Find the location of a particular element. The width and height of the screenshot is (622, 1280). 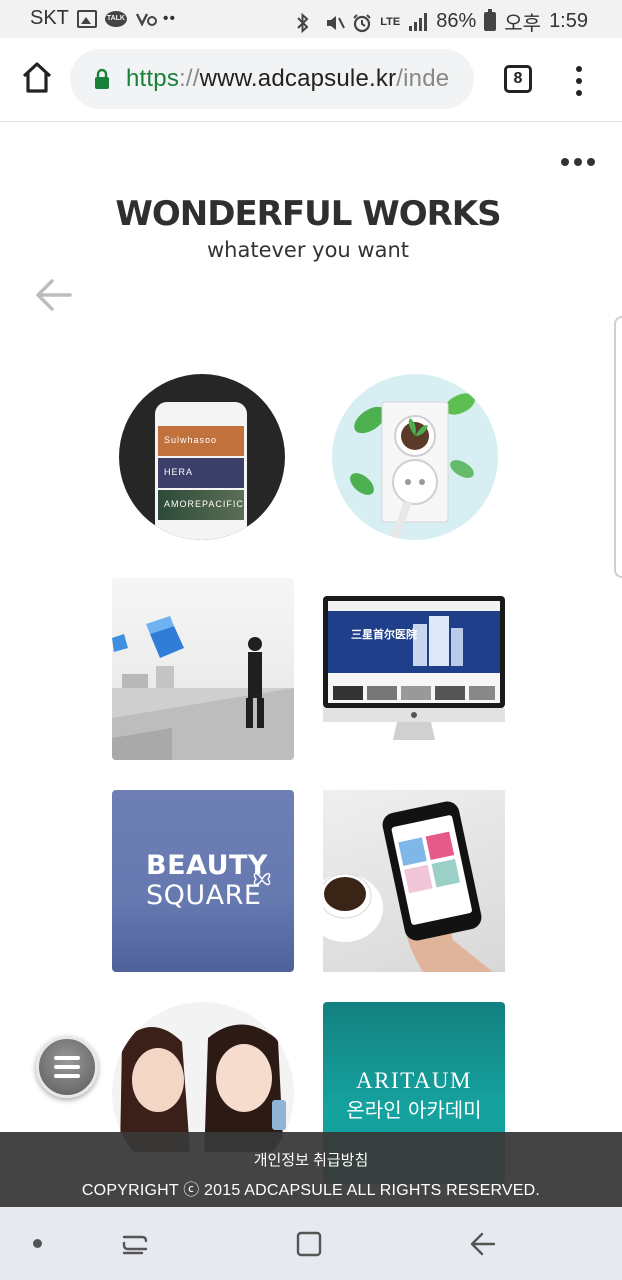

work-tile-business-cubes is located at coordinates (203, 669).